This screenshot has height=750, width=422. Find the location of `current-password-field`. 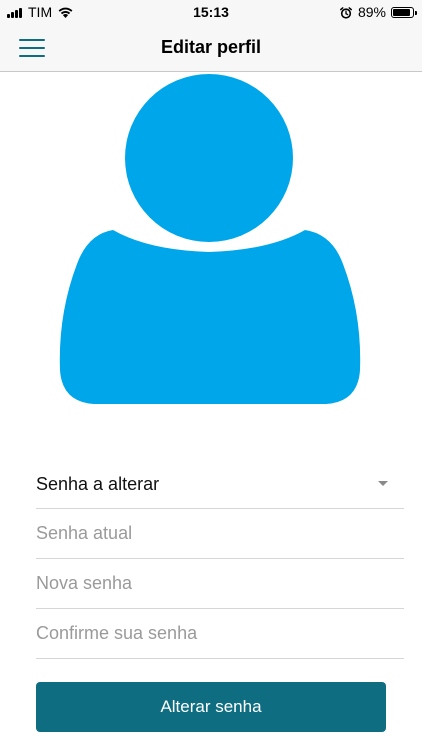

current-password-field is located at coordinates (220, 534).